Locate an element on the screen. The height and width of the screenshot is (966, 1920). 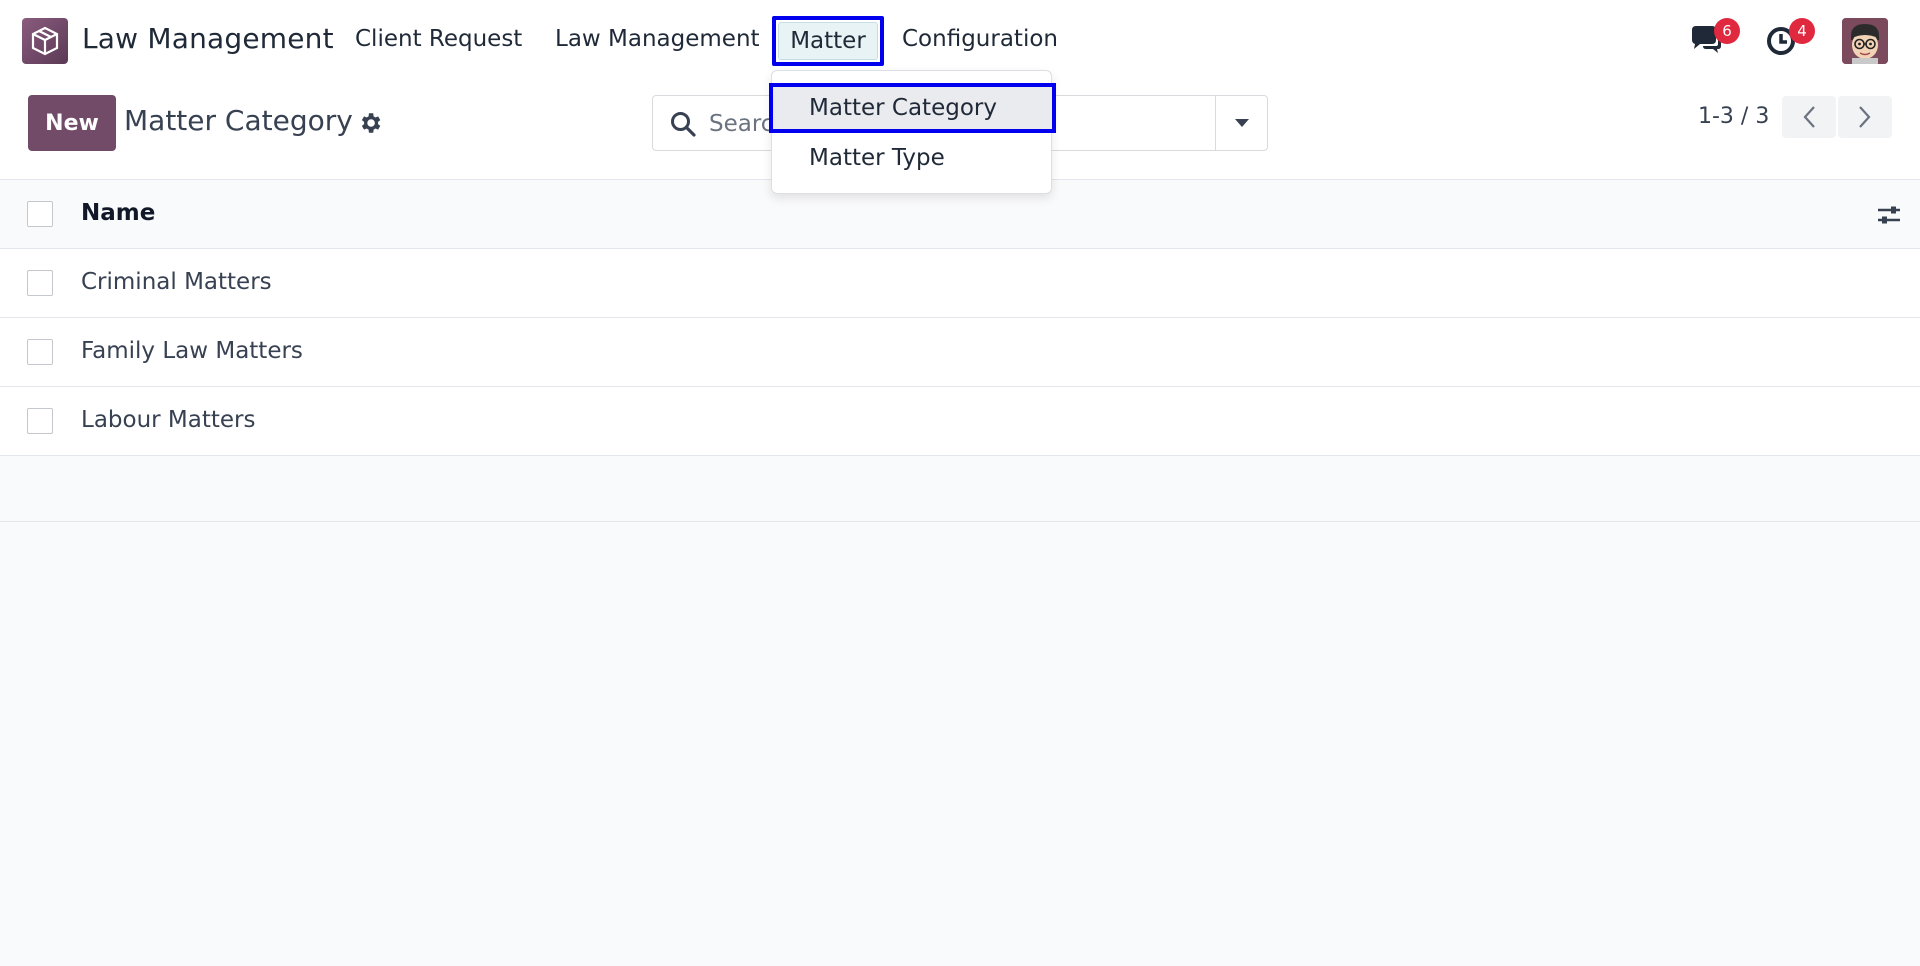
pager-previous-button is located at coordinates (1809, 117).